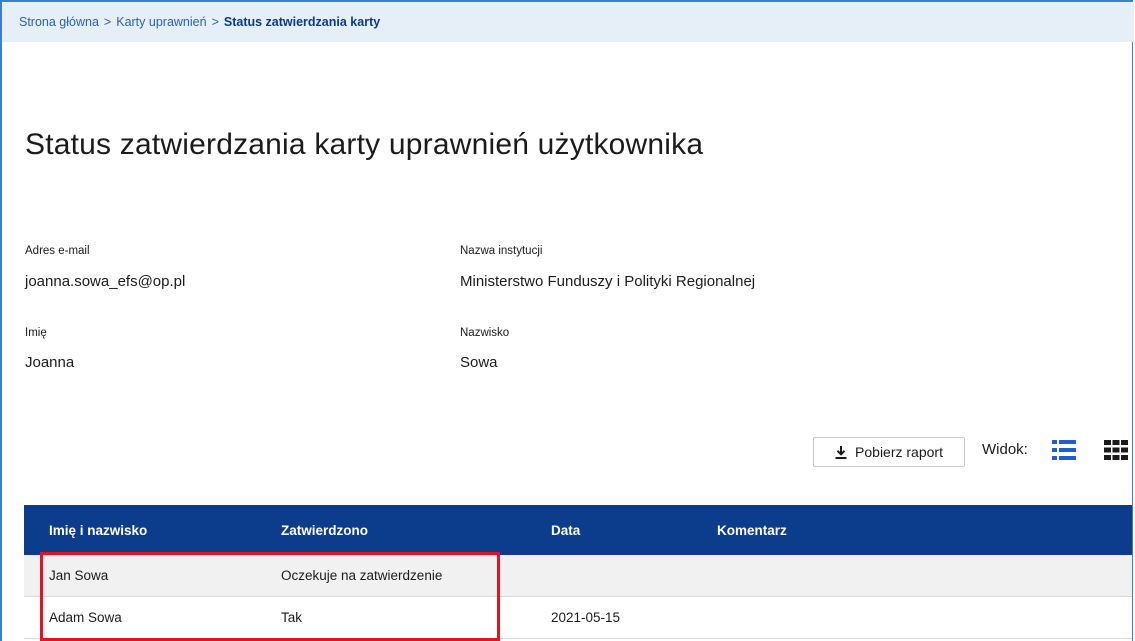 This screenshot has height=641, width=1135. I want to click on breadcrumb-current: Status zatwierdzania karty, so click(302, 22).